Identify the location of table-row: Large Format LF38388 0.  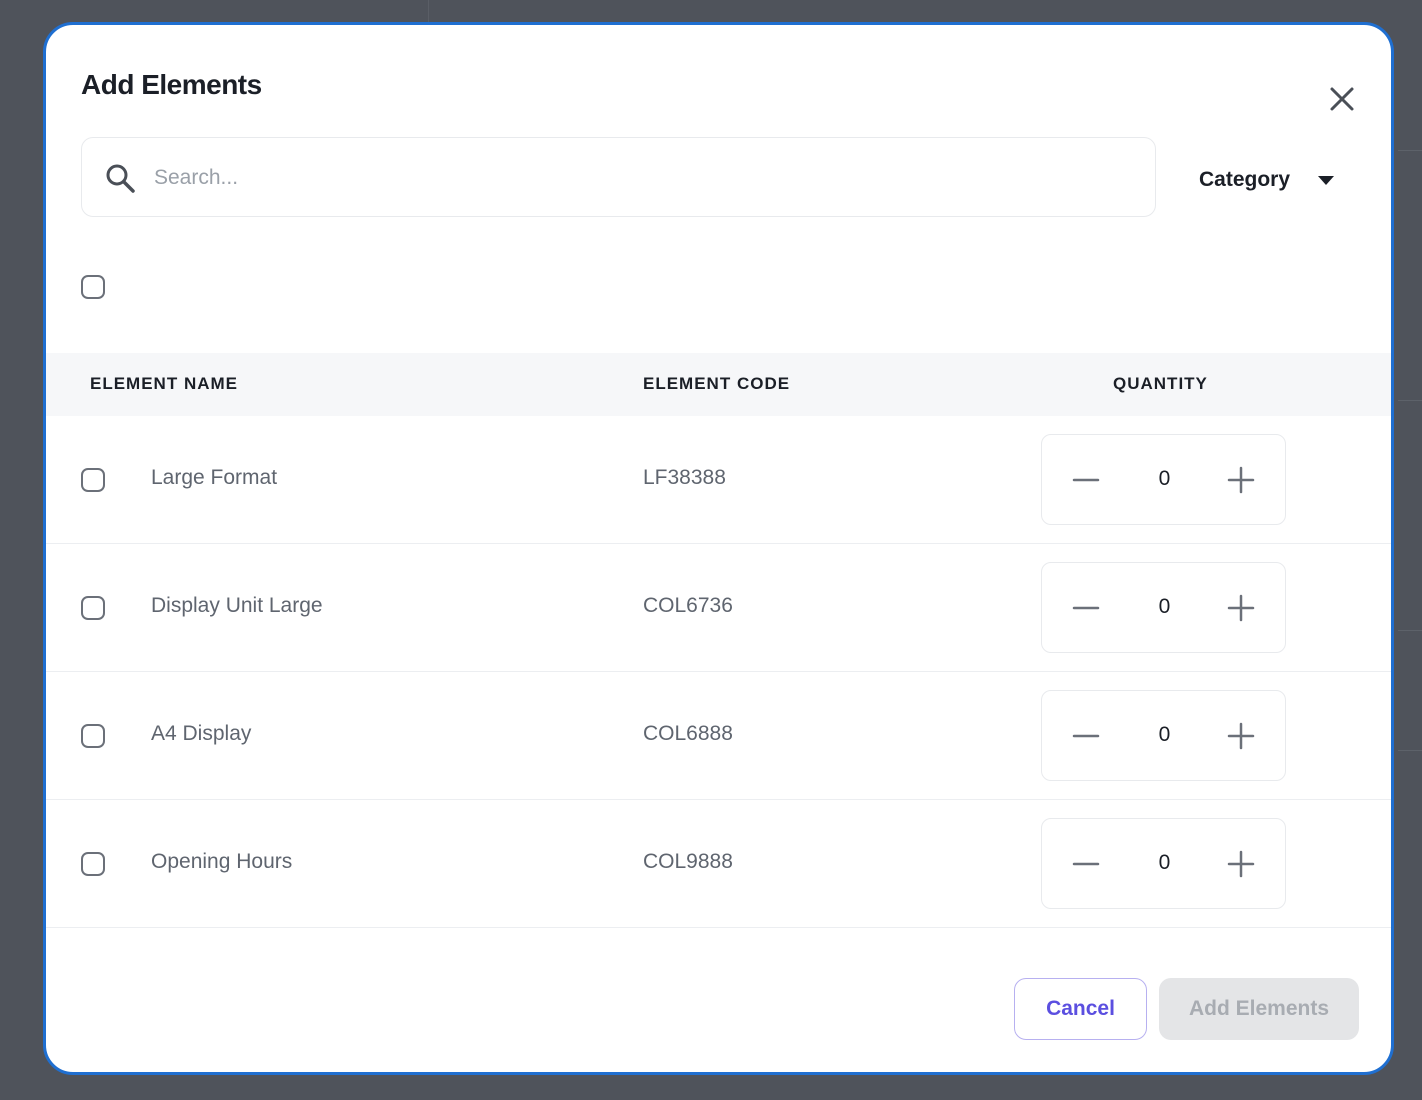
(718, 480).